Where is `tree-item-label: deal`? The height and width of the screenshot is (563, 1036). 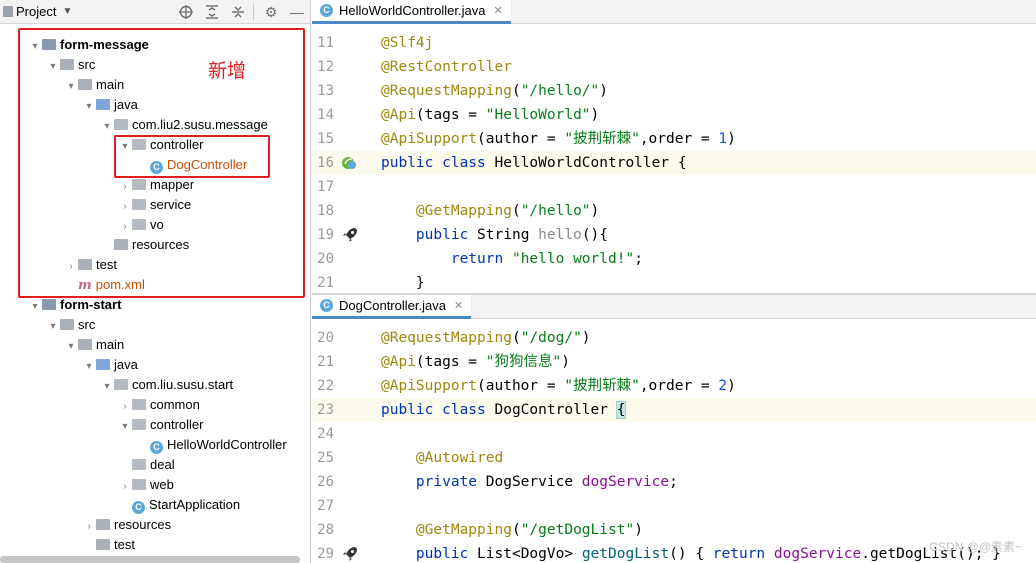 tree-item-label: deal is located at coordinates (162, 464).